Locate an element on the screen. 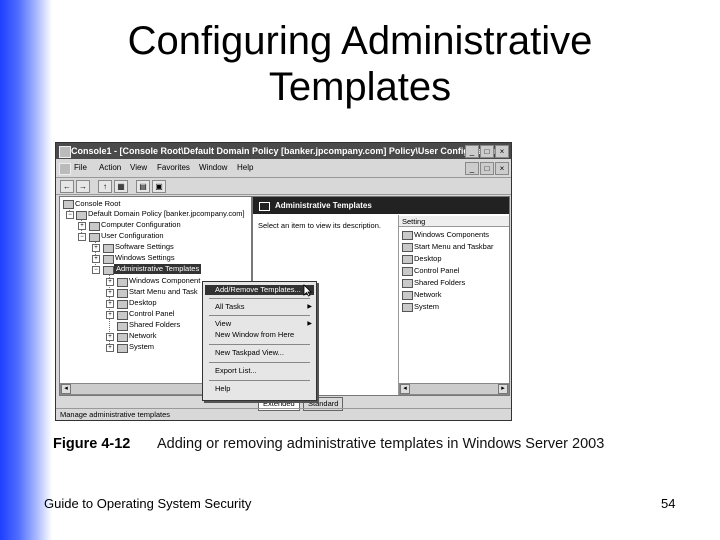 Image resolution: width=720 pixels, height=540 pixels. console-root-icon is located at coordinates (68, 204).